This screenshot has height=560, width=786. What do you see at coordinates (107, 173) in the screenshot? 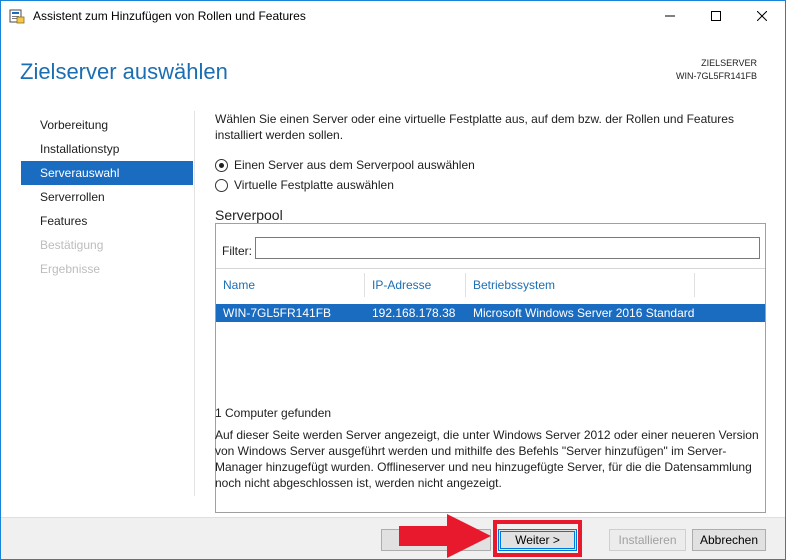
I see `nav-item-serverauswahl: Serverauswahl` at bounding box center [107, 173].